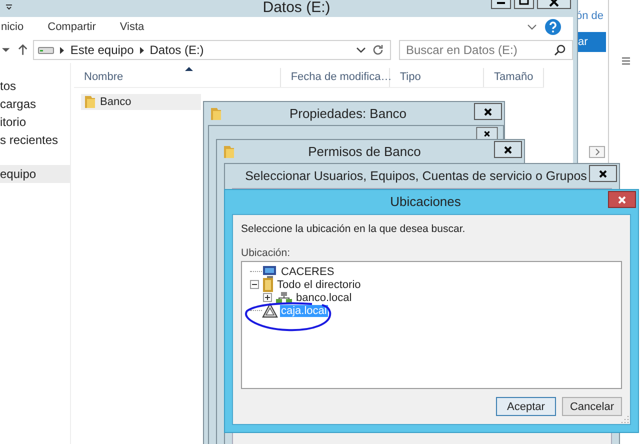 Image resolution: width=640 pixels, height=444 pixels. Describe the element at coordinates (212, 50) in the screenshot. I see `address-bar: Este equipo Datos (E:)` at that location.